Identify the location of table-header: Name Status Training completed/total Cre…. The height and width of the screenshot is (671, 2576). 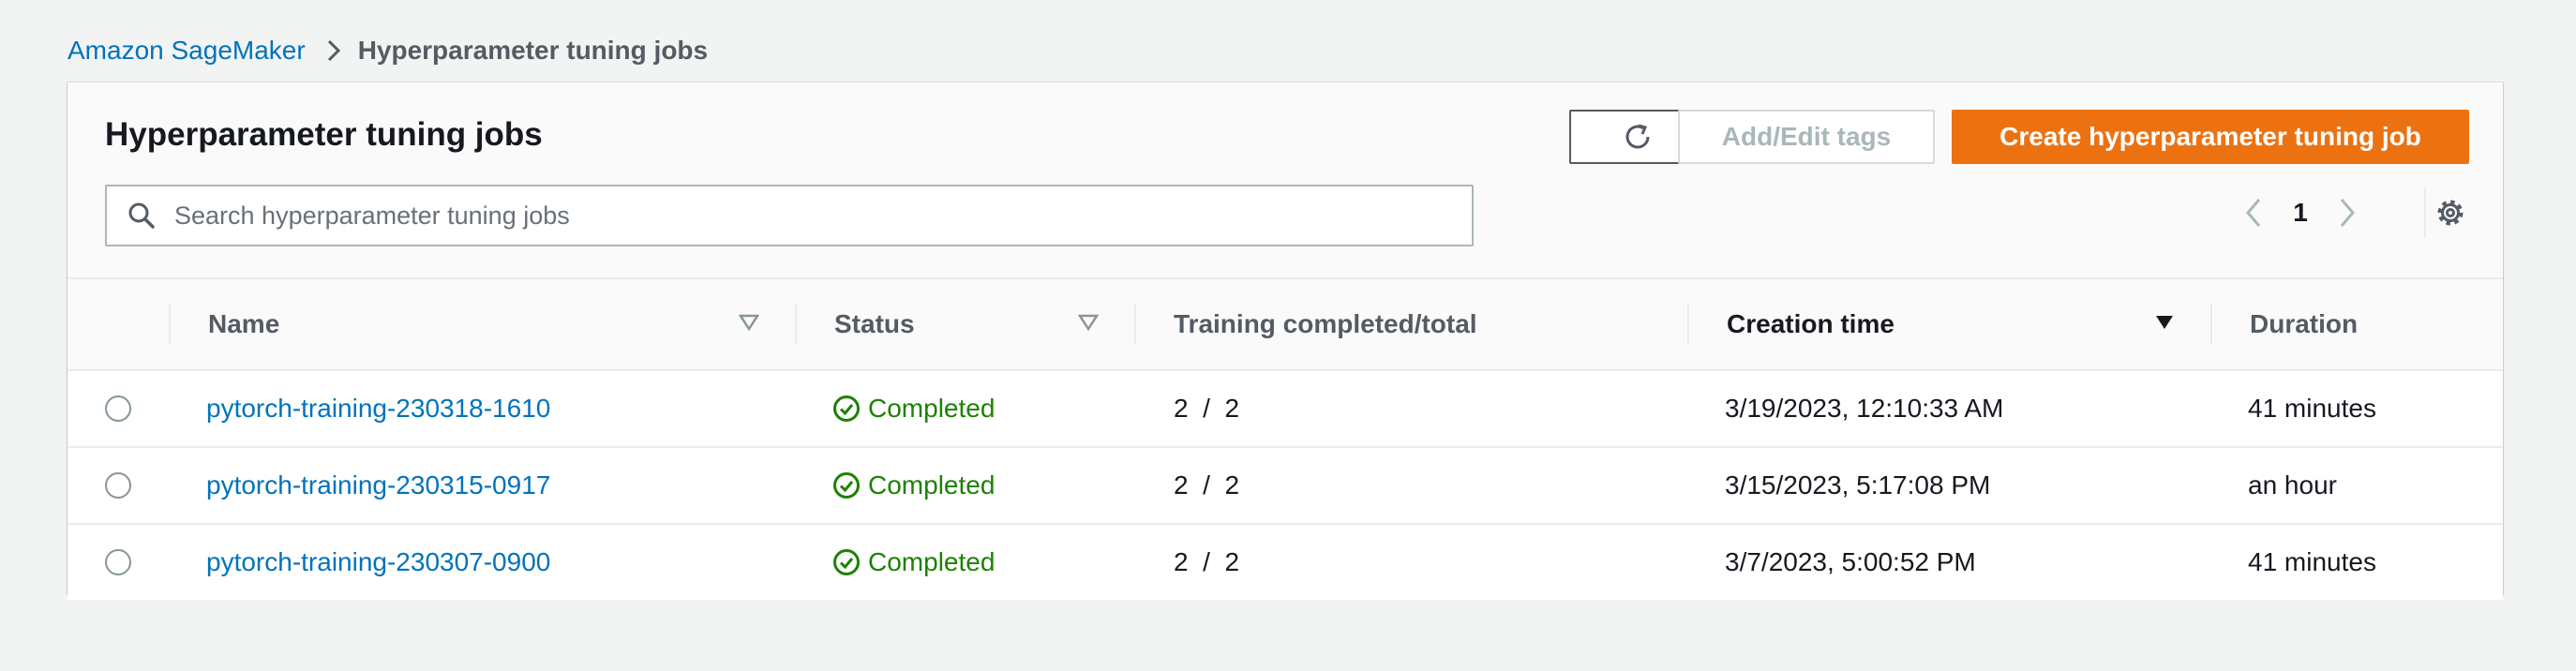
(1285, 325).